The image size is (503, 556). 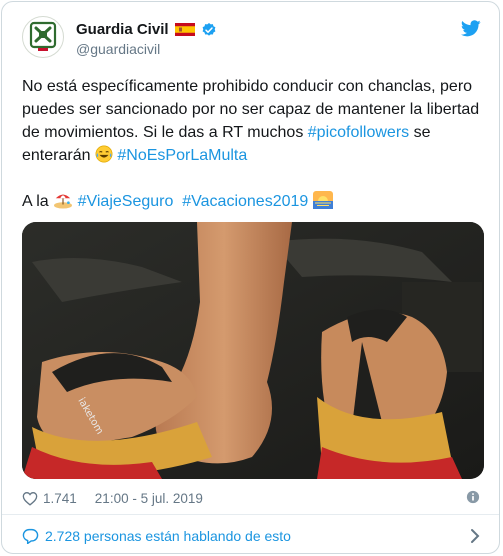 What do you see at coordinates (471, 28) in the screenshot?
I see `twitter-bird-icon` at bounding box center [471, 28].